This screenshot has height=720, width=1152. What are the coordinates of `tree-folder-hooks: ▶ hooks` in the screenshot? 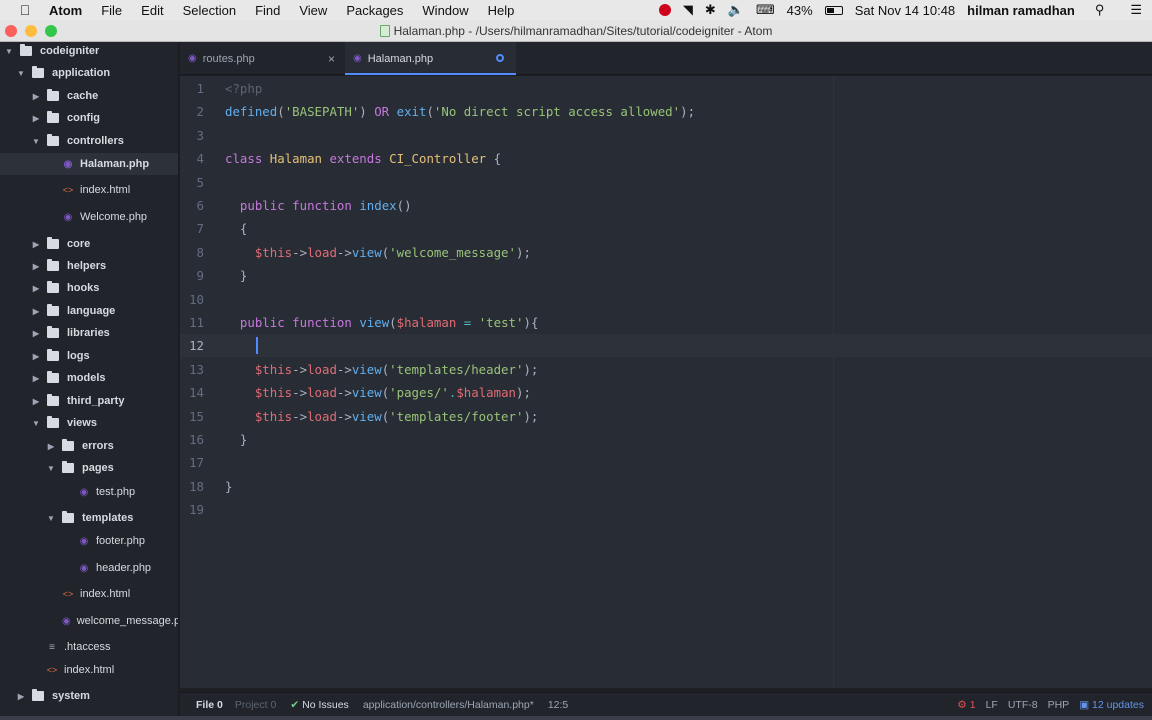 It's located at (89, 288).